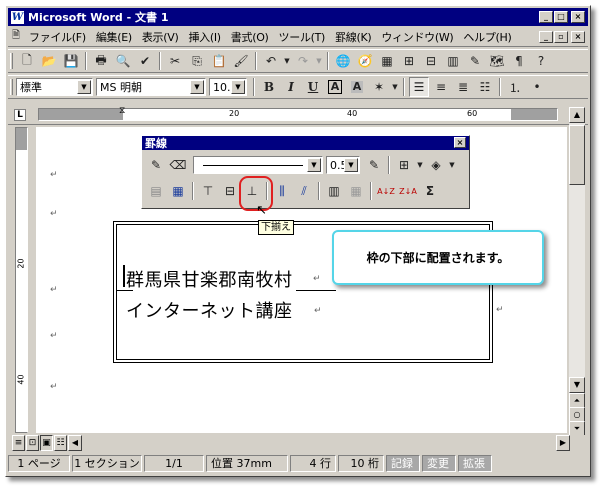  I want to click on text-effects-icon: ✶, so click(379, 87).